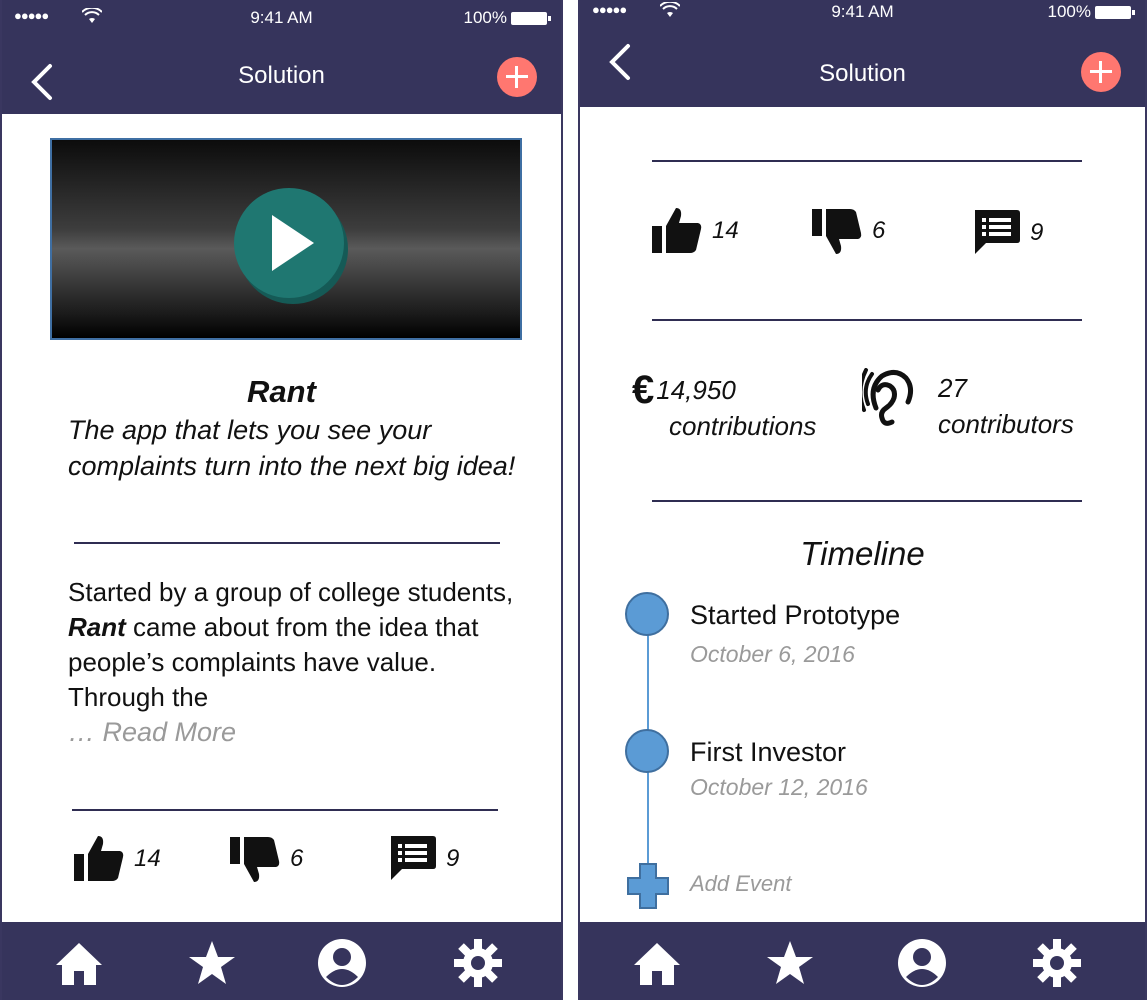 This screenshot has width=1147, height=1000. Describe the element at coordinates (768, 752) in the screenshot. I see `timeline-event-title: First Investor` at that location.